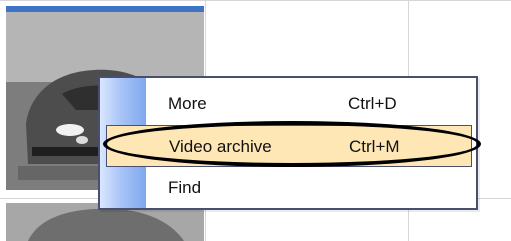  What do you see at coordinates (187, 103) in the screenshot?
I see `menu-item-label: More` at bounding box center [187, 103].